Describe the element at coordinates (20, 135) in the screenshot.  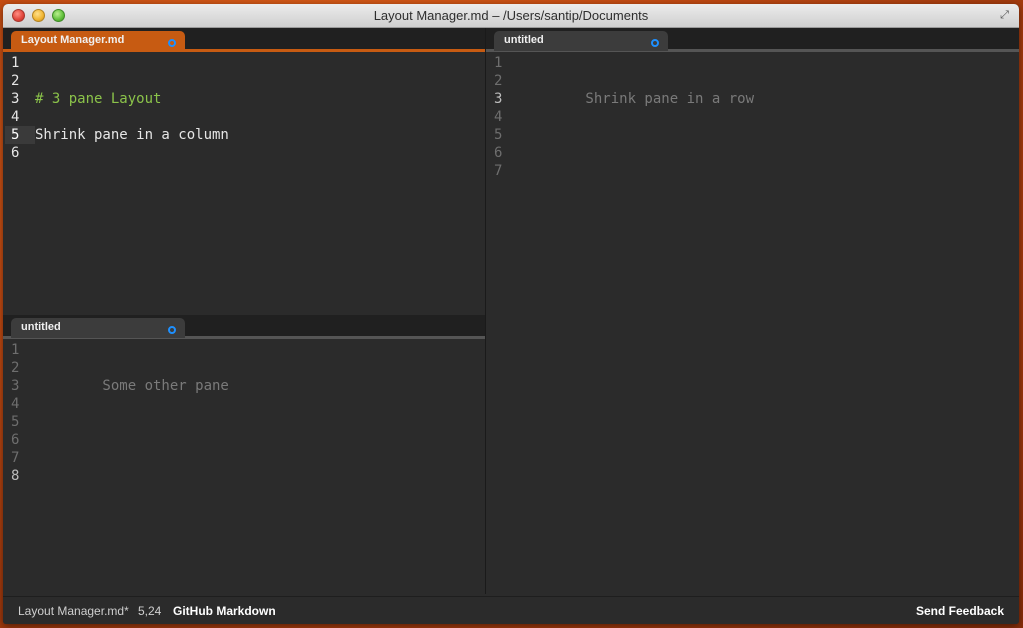
I see `line-number-current: 5` at that location.